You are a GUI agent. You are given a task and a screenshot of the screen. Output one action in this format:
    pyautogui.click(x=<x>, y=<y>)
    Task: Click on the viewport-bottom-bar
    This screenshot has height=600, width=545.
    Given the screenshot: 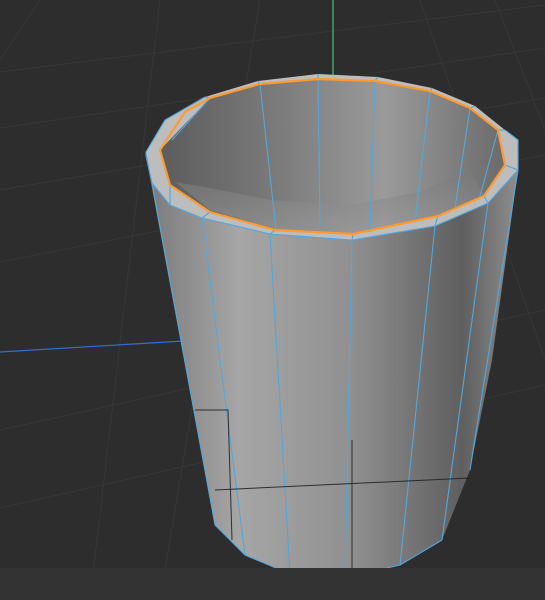 What is the action you would take?
    pyautogui.click(x=272, y=584)
    